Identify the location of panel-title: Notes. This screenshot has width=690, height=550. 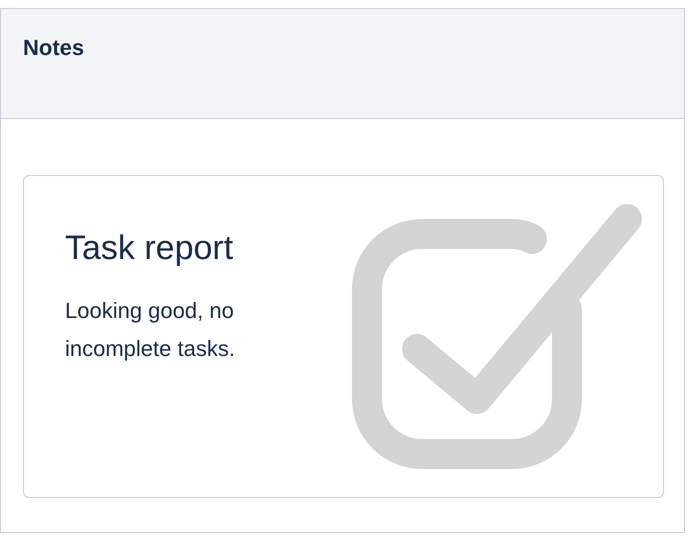
(53, 47).